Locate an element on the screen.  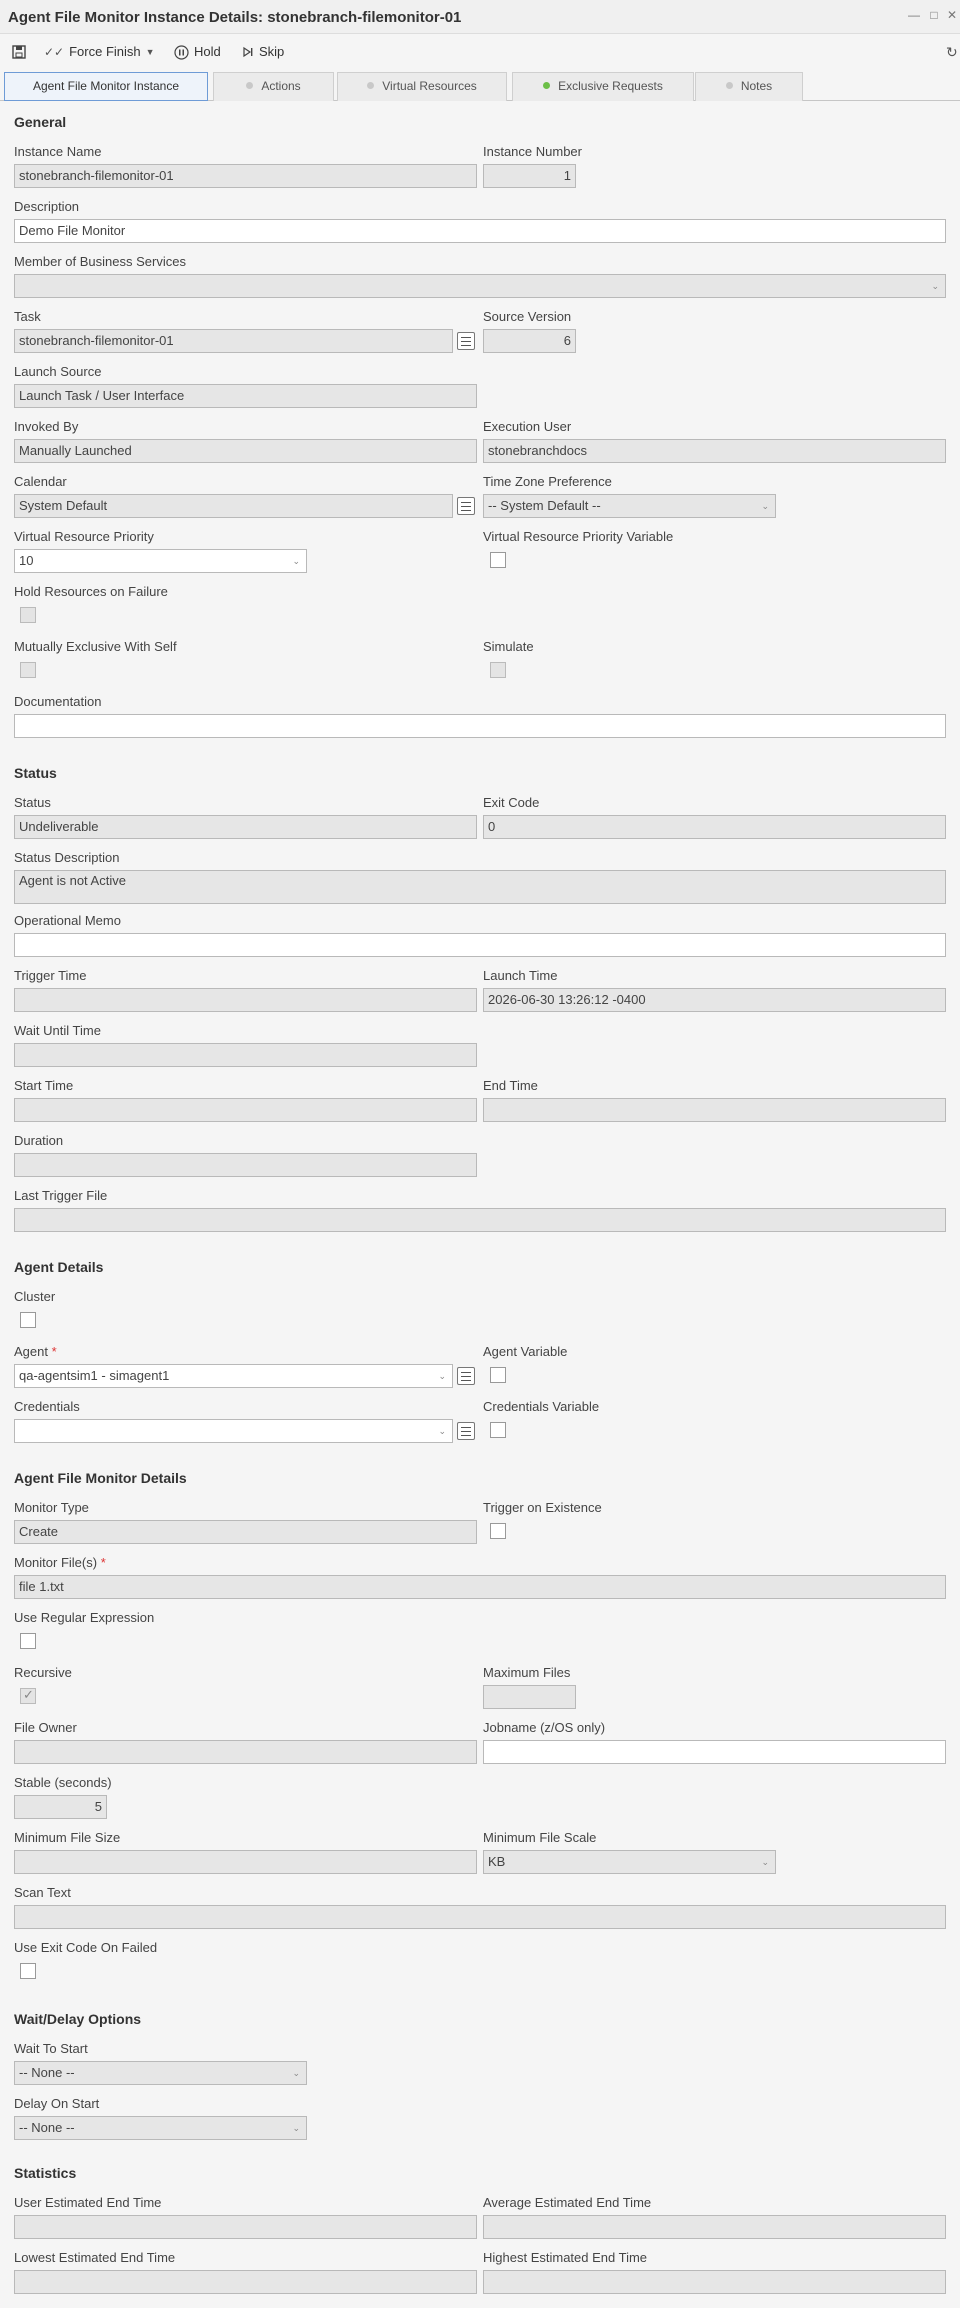
agent-variable-label: Agent Variable is located at coordinates (525, 1351).